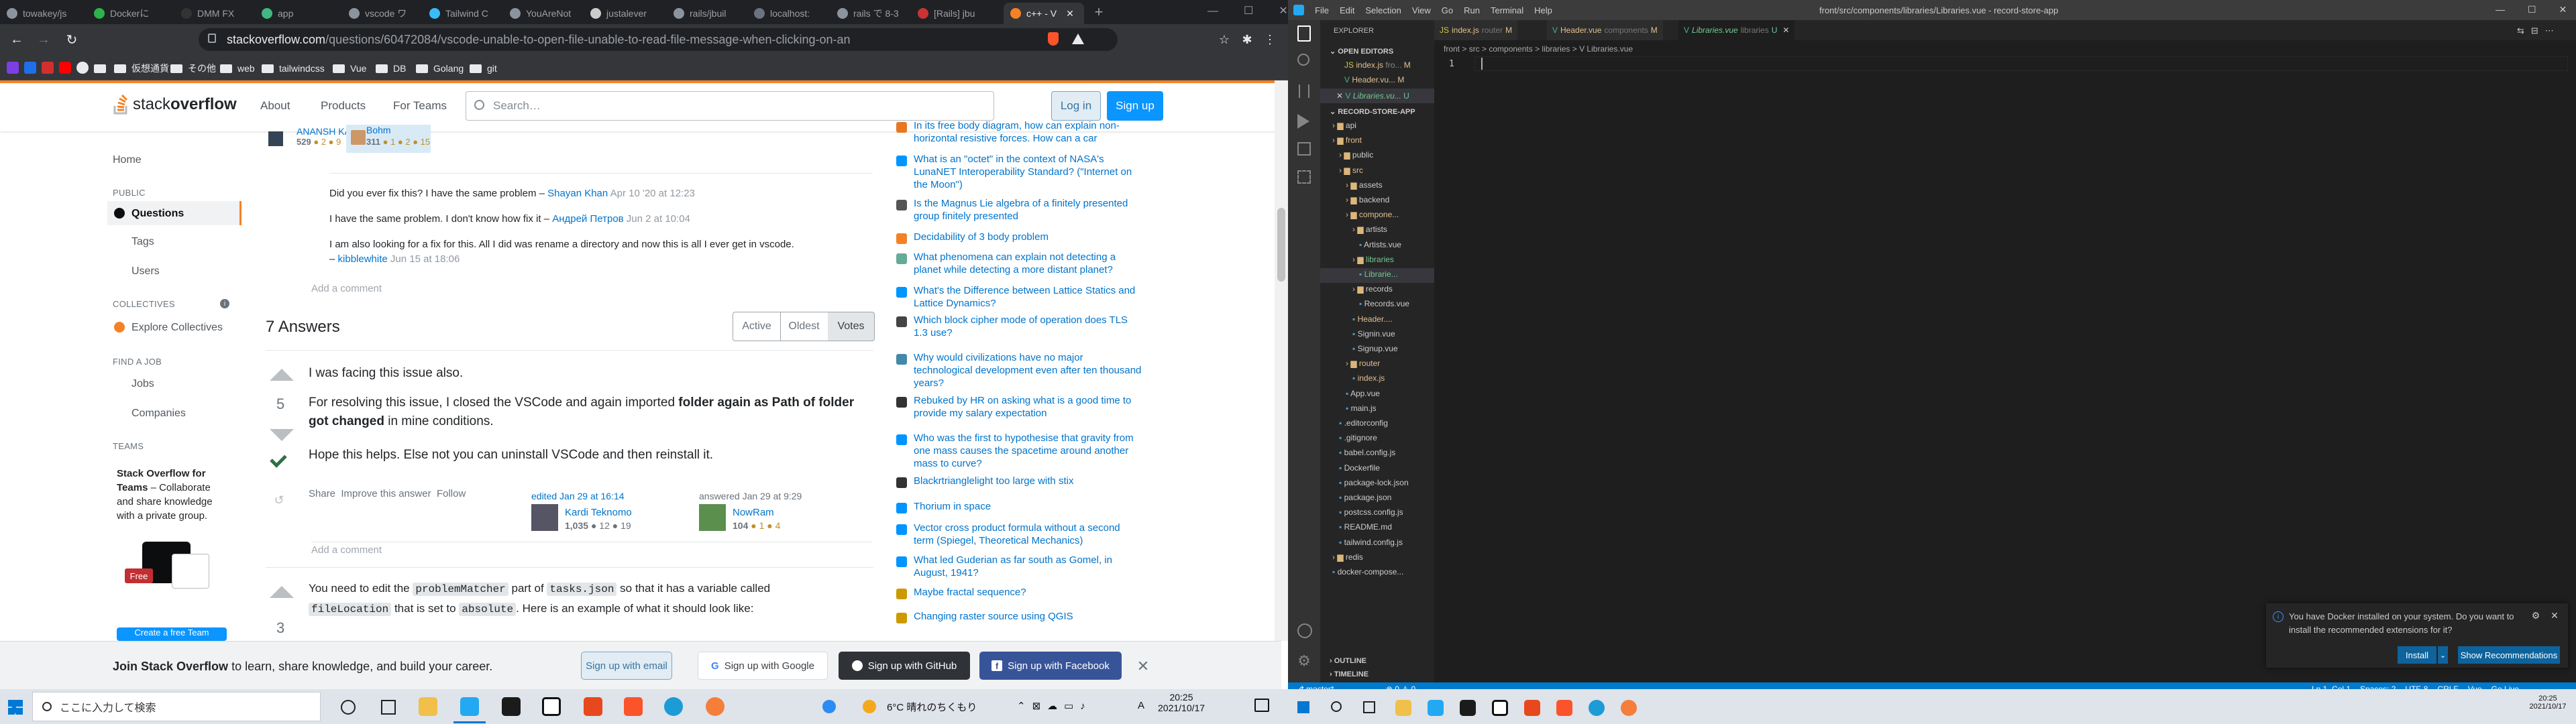  Describe the element at coordinates (577, 193) in the screenshot. I see `comment-user-link: Shayan Khan` at that location.